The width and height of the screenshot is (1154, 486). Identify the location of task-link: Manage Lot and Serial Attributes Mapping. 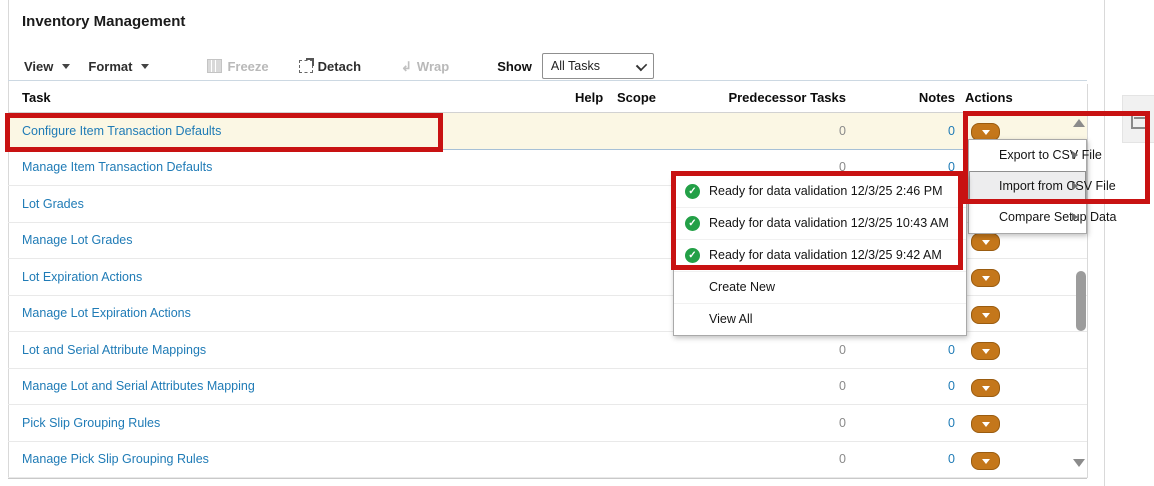
(138, 386).